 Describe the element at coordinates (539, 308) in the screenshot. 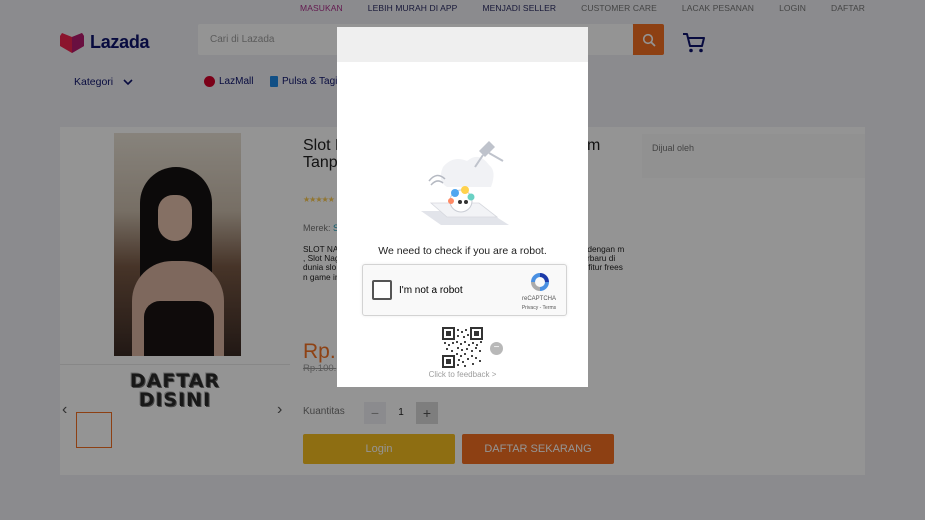

I see `recaptcha-terms-link: Privacy - Terms` at that location.